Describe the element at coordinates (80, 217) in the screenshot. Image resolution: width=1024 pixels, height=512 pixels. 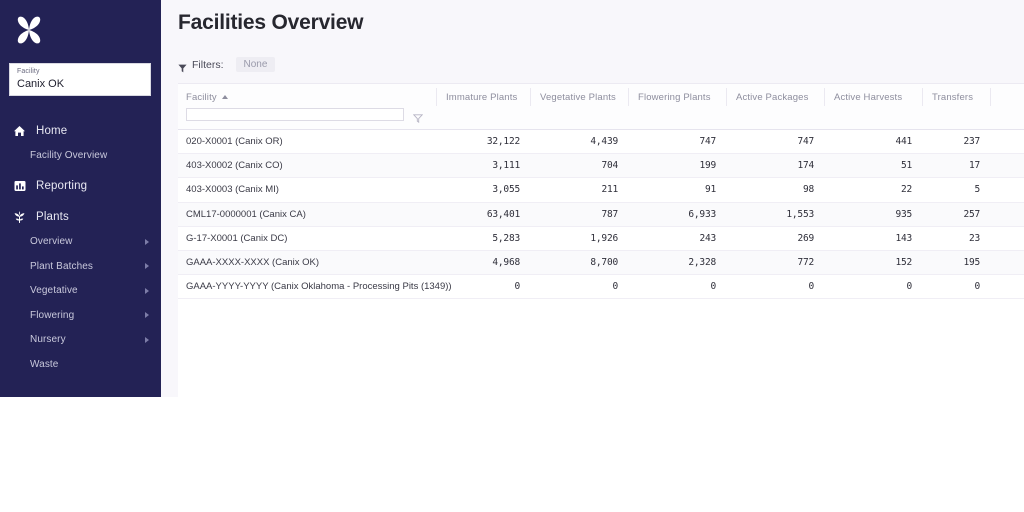
I see `sidebar-item-plants: Plants` at that location.